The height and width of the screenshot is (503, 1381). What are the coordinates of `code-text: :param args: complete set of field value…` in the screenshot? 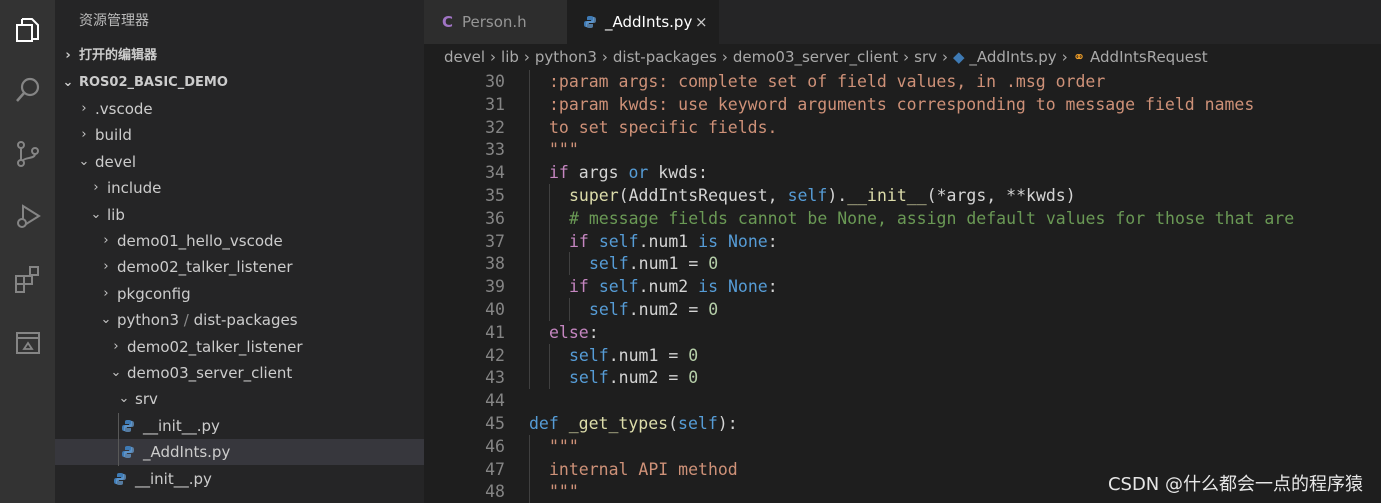 It's located at (827, 81).